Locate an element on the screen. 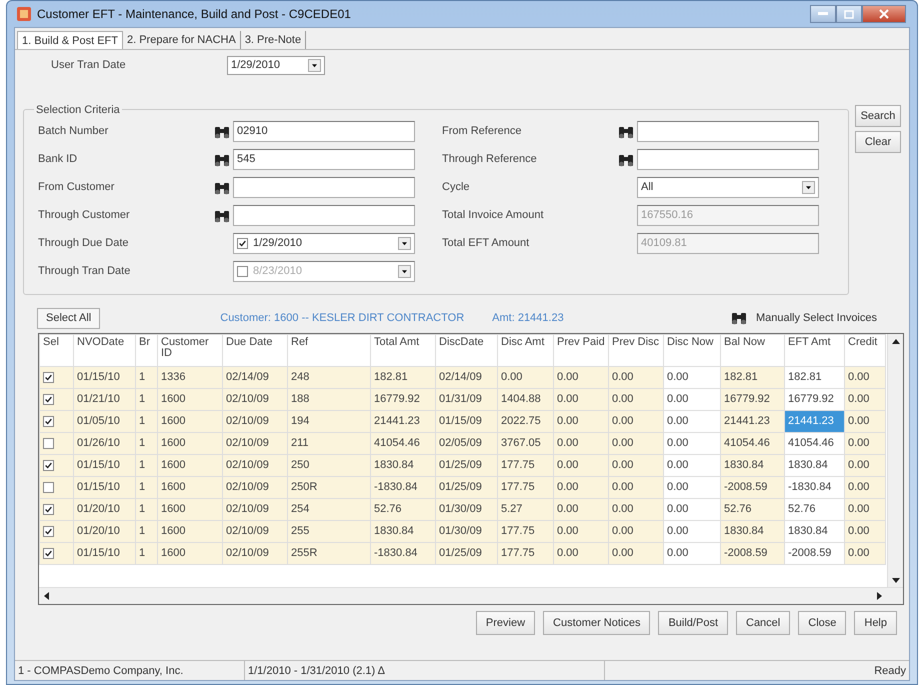 The width and height of the screenshot is (924, 685). action-button: Preview is located at coordinates (506, 623).